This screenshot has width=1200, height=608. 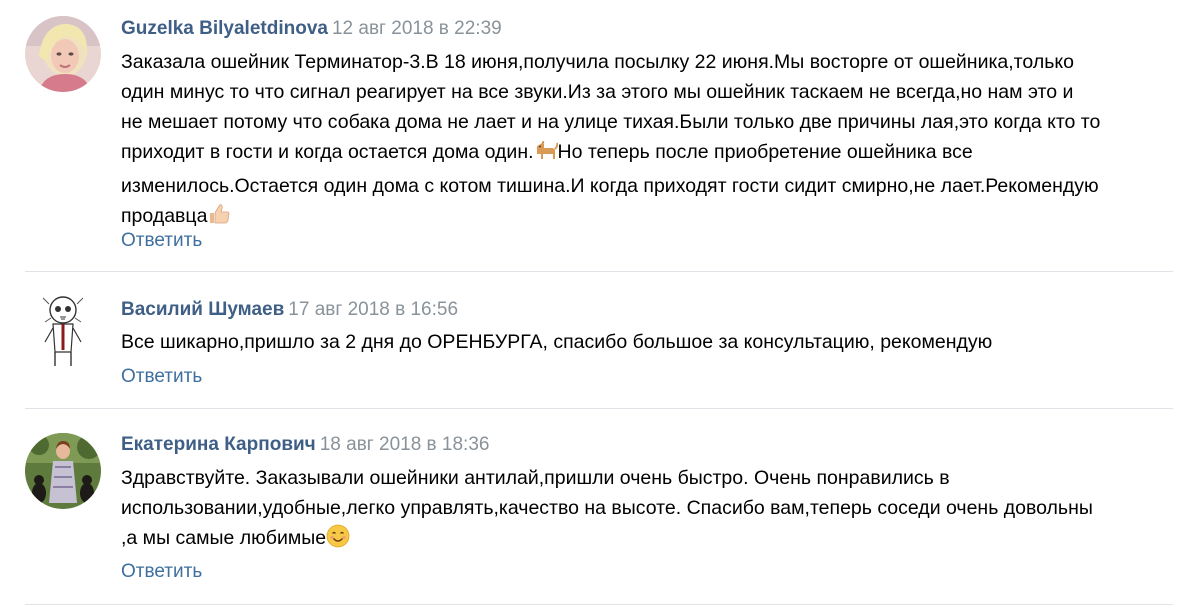 What do you see at coordinates (651, 218) in the screenshot?
I see `comment-text-line: продавца` at bounding box center [651, 218].